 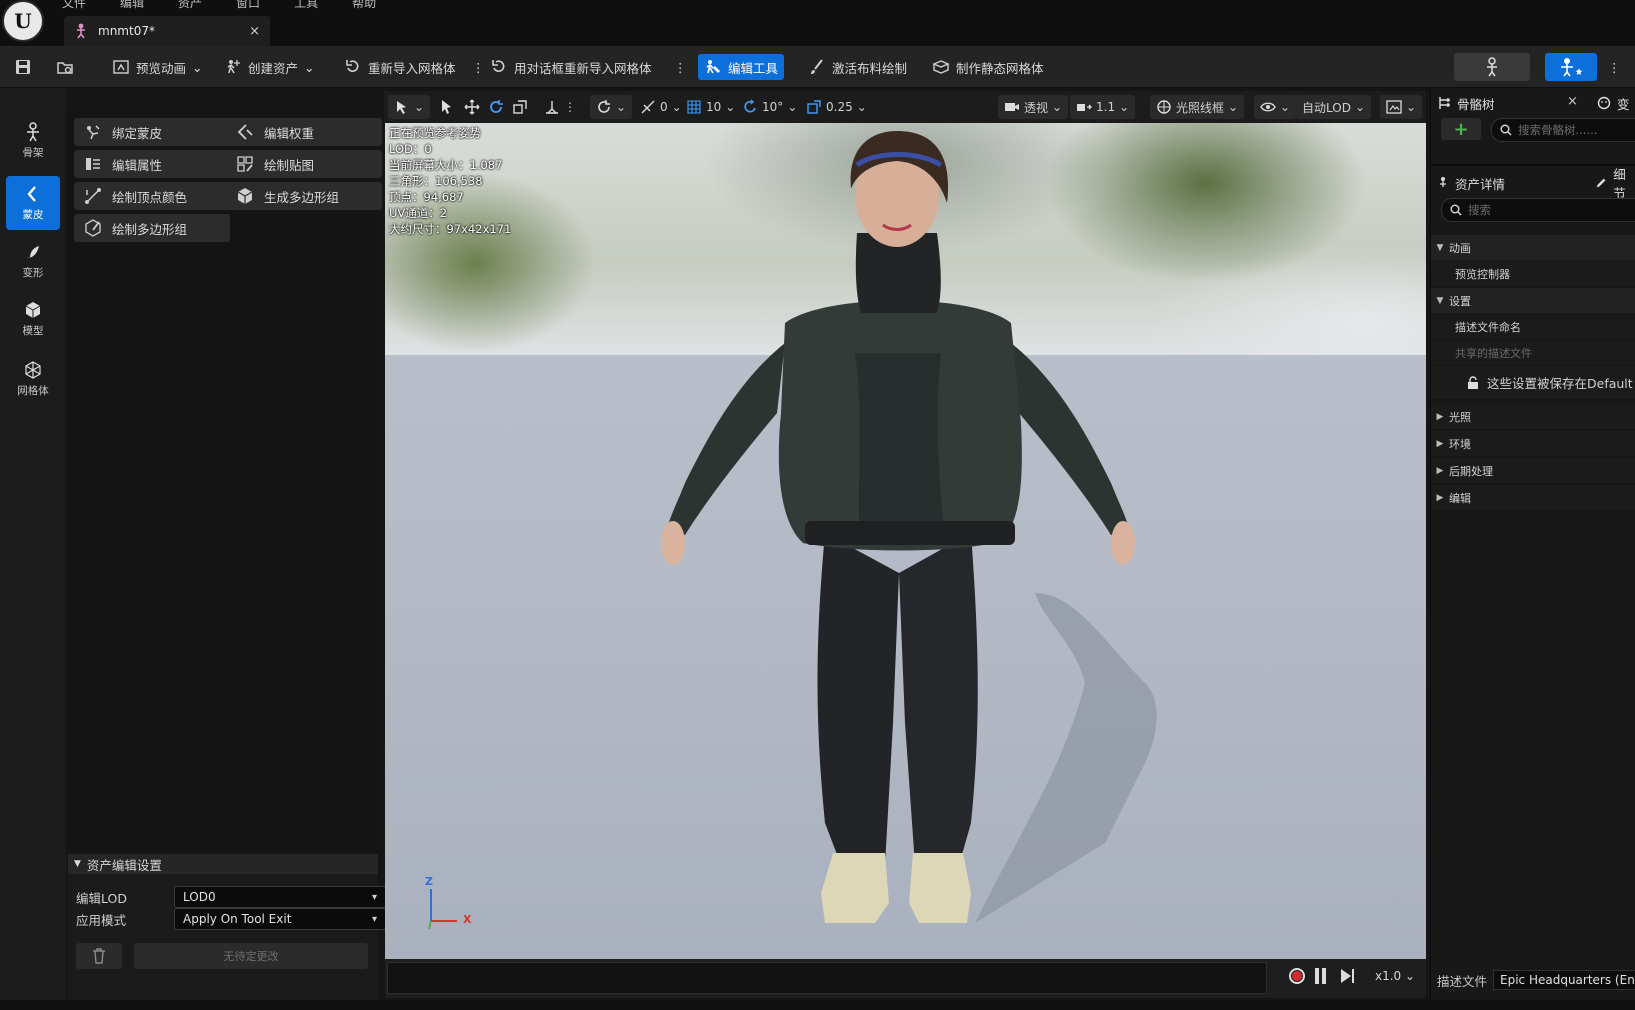 What do you see at coordinates (520, 107) in the screenshot?
I see `scale-tool-icon` at bounding box center [520, 107].